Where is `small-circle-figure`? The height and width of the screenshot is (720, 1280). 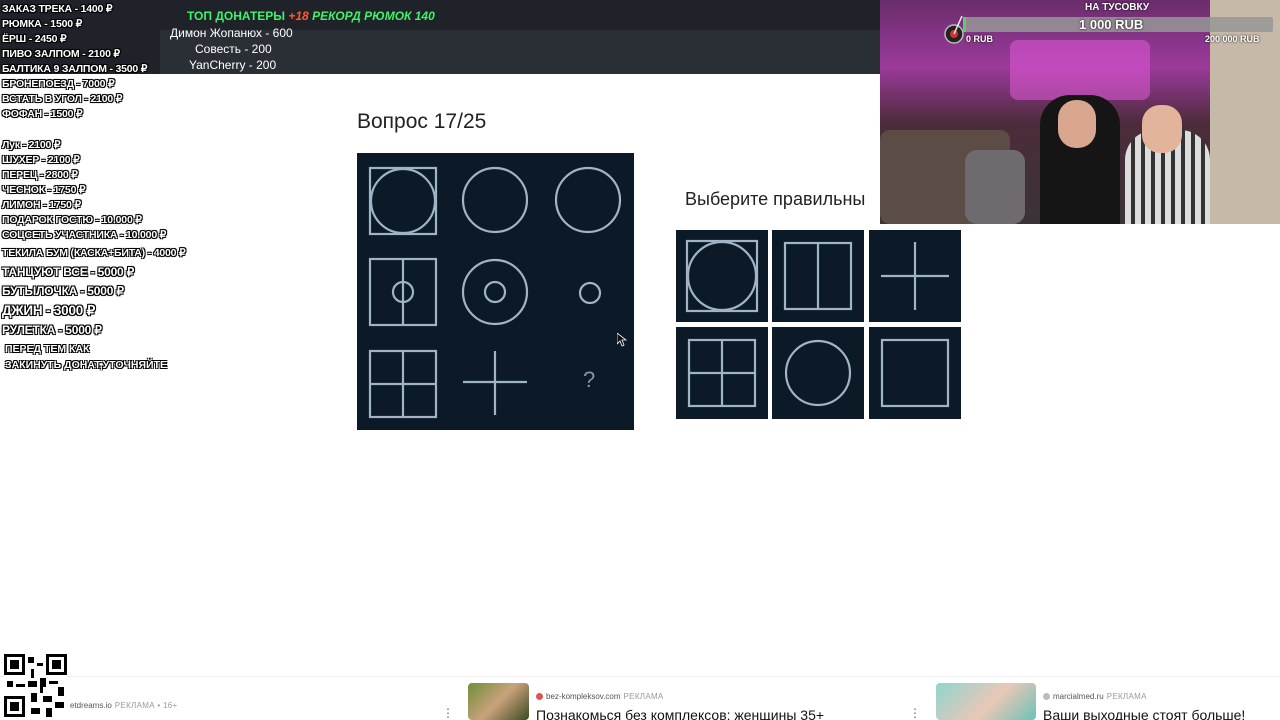 small-circle-figure is located at coordinates (590, 293).